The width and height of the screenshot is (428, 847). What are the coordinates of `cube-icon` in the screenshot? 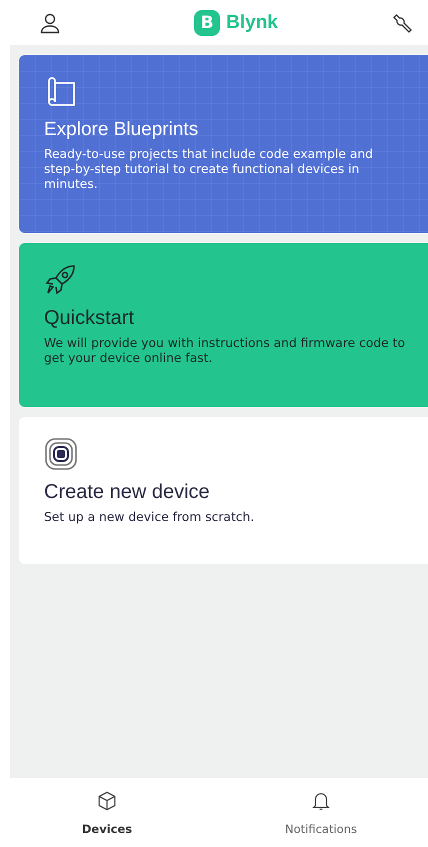 It's located at (107, 801).